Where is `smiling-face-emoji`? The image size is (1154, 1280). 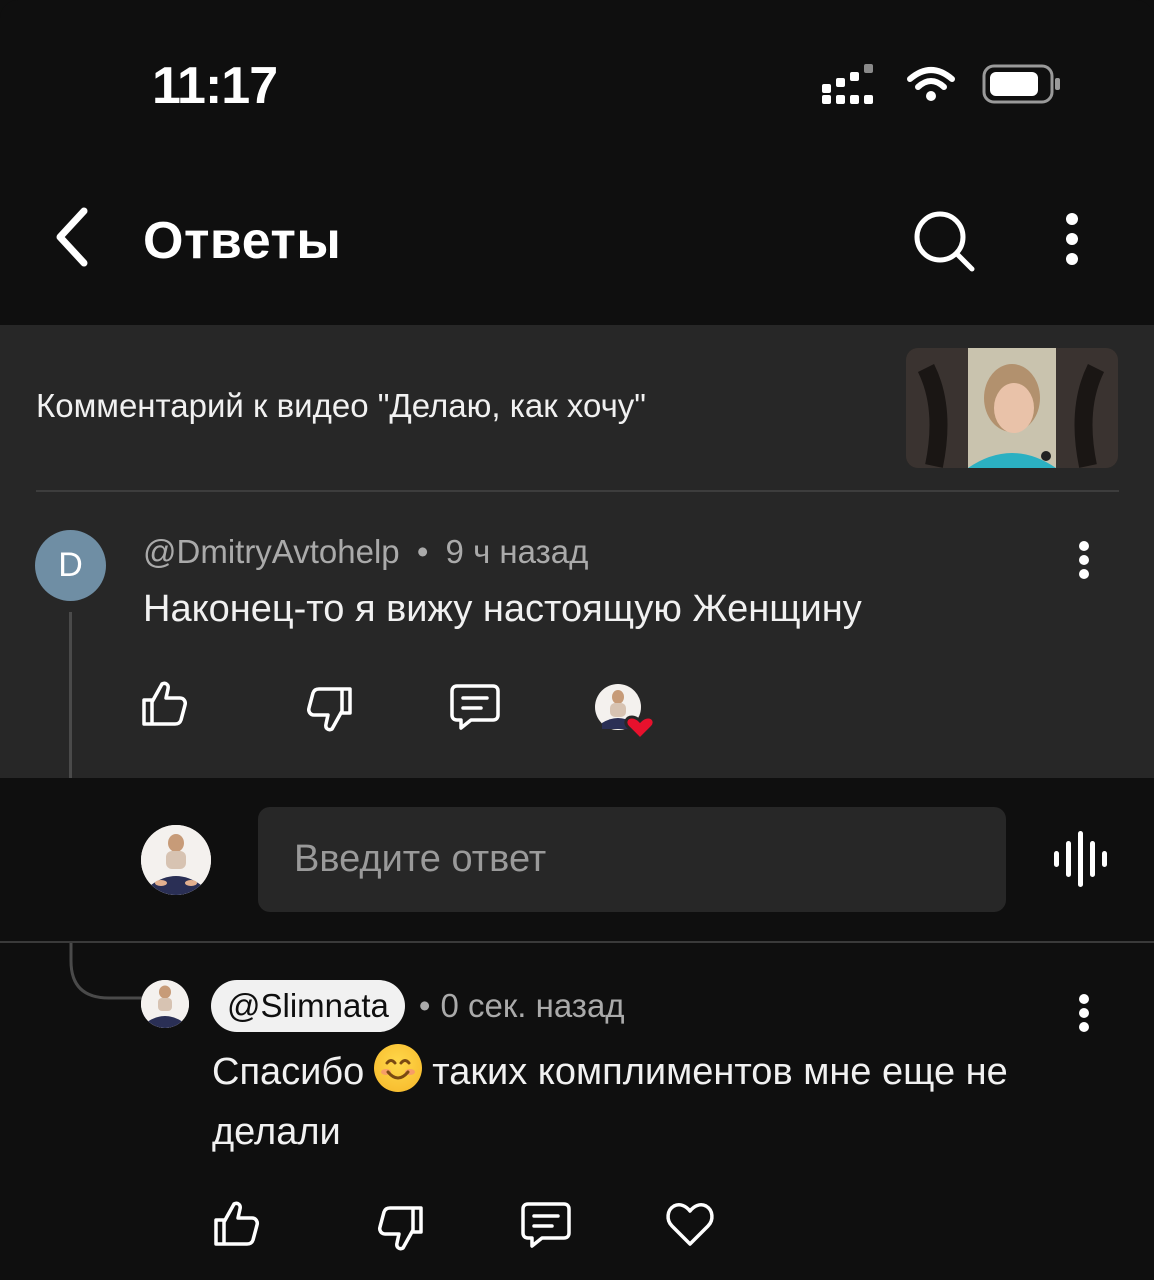
smiling-face-emoji is located at coordinates (398, 1068).